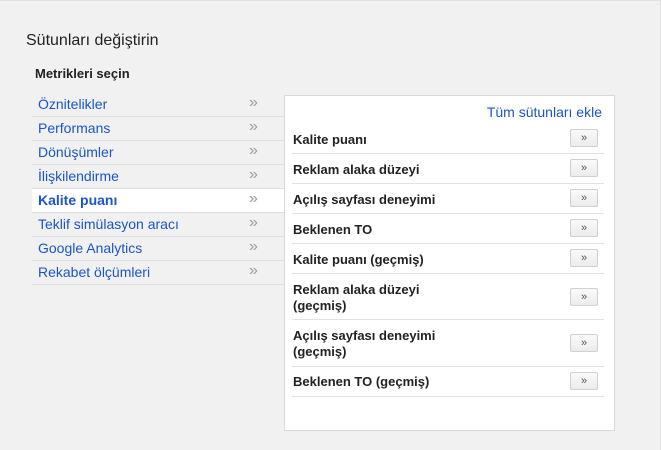 The image size is (661, 450). Describe the element at coordinates (448, 199) in the screenshot. I see `metric-row-landing-page: Açılış sayfası deneyimi »` at that location.